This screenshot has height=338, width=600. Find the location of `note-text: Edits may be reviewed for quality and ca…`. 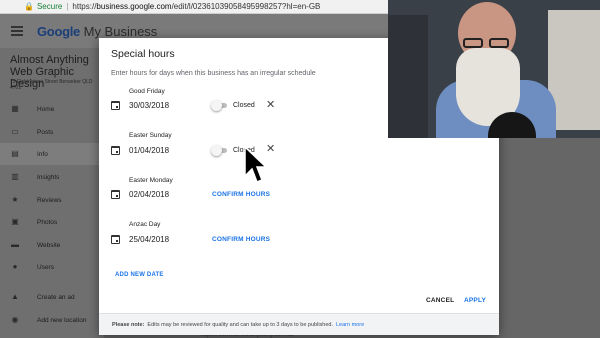

note-text: Edits may be reviewed for quality and ca… is located at coordinates (240, 324).